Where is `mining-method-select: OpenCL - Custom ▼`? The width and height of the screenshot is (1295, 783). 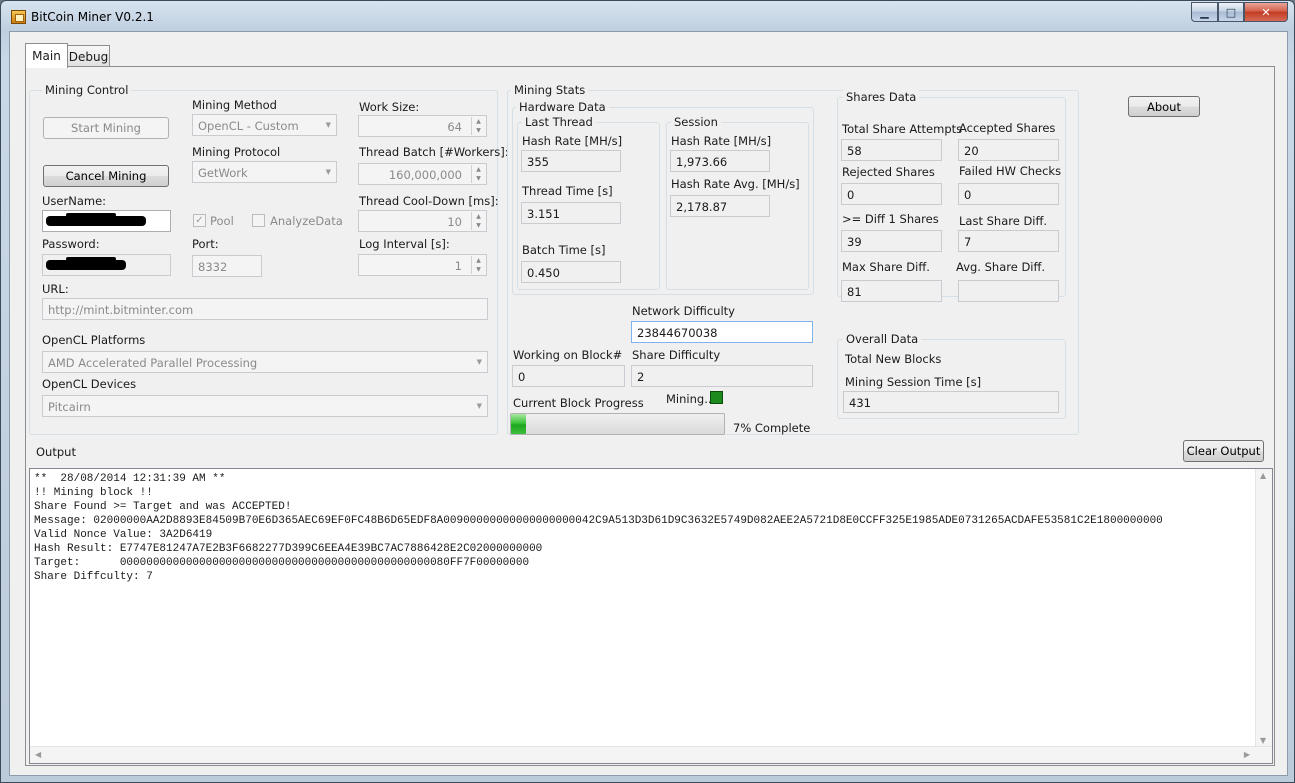
mining-method-select: OpenCL - Custom ▼ is located at coordinates (264, 125).